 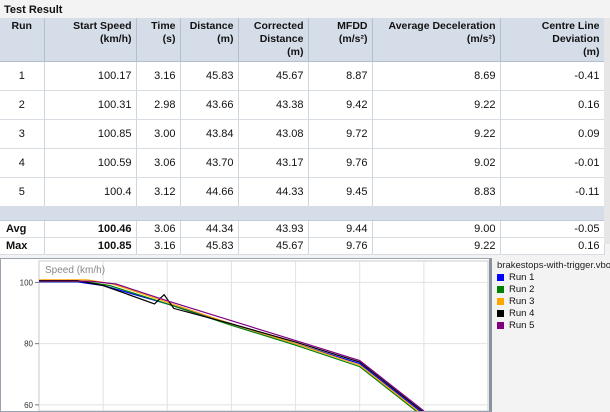 I want to click on table-row: 5 100.4 3.12 44.66 44.33 9.45 8.83 -0.11, so click(x=302, y=192).